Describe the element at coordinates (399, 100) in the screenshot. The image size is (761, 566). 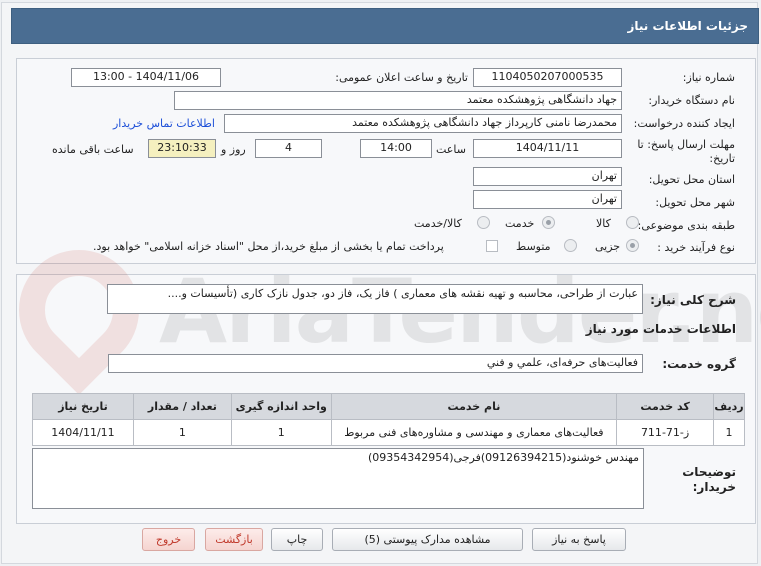
I see `buyer-org-field: جهاد دانشگاهی پژوهشکده معتمد` at that location.